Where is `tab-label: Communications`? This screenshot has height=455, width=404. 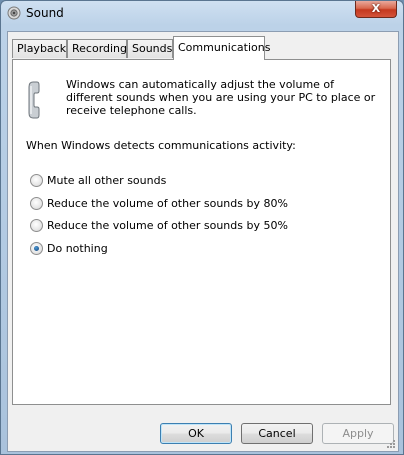 tab-label: Communications is located at coordinates (224, 47).